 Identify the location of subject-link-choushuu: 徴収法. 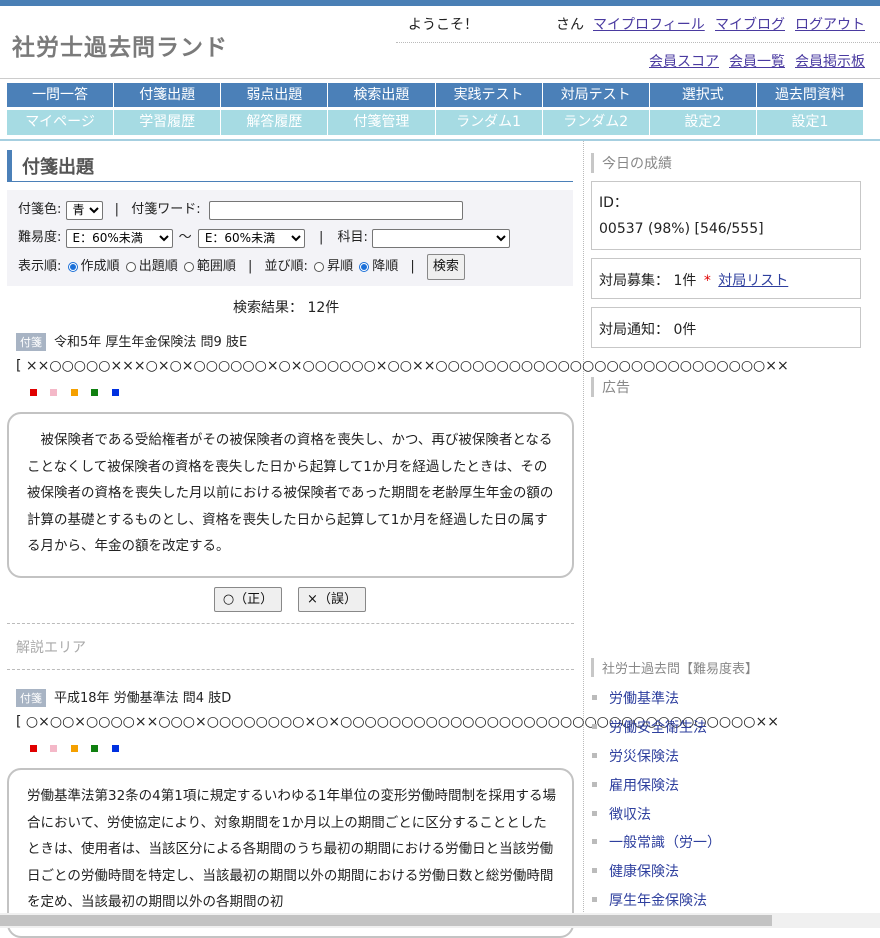
(621, 814).